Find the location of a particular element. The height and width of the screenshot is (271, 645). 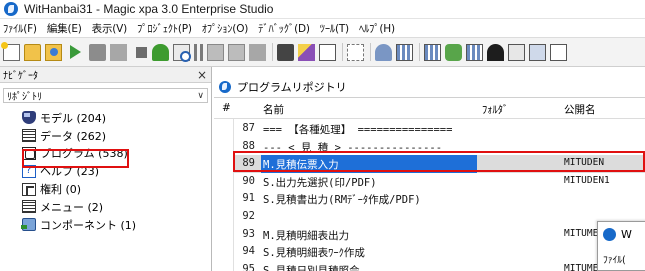

tree-item-component: コンポーネント (1) is located at coordinates (79, 225).